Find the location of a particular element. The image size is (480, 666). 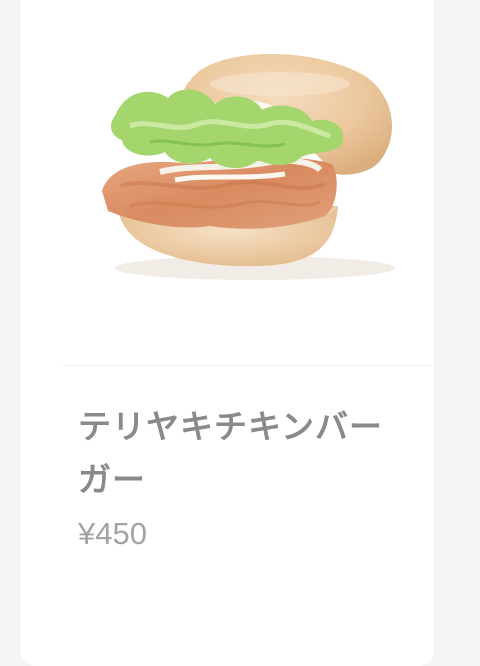

product-name: テリヤキチキンバーガー is located at coordinates (243, 453).